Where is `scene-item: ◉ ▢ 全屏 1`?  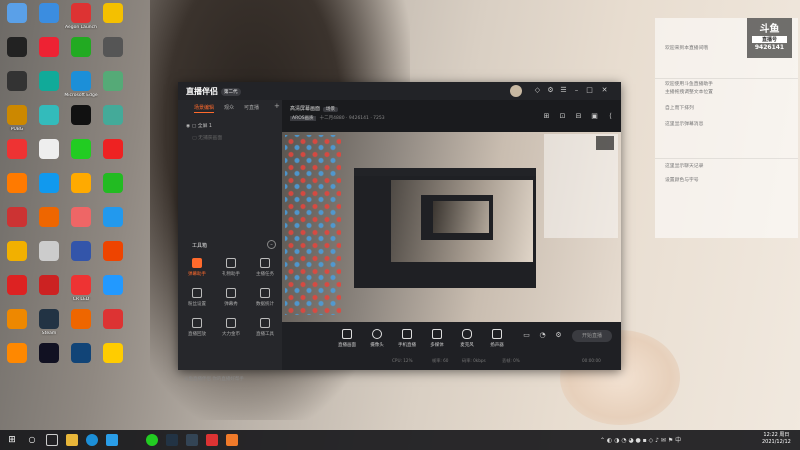 scene-item: ◉ ▢ 全屏 1 is located at coordinates (199, 125).